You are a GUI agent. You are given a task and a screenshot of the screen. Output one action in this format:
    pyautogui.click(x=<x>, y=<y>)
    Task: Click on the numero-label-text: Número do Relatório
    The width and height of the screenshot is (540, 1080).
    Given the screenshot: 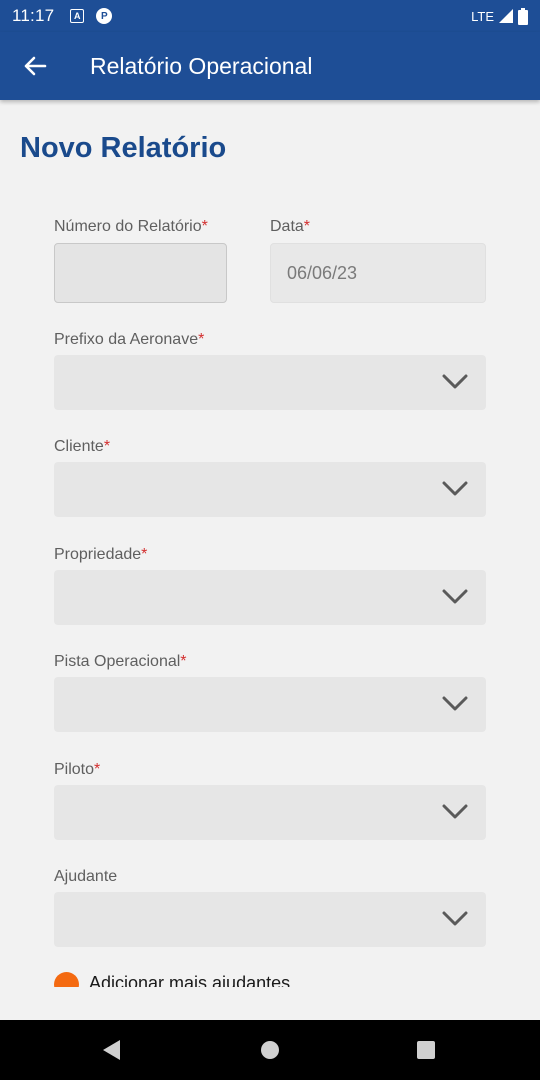 What is the action you would take?
    pyautogui.click(x=128, y=226)
    